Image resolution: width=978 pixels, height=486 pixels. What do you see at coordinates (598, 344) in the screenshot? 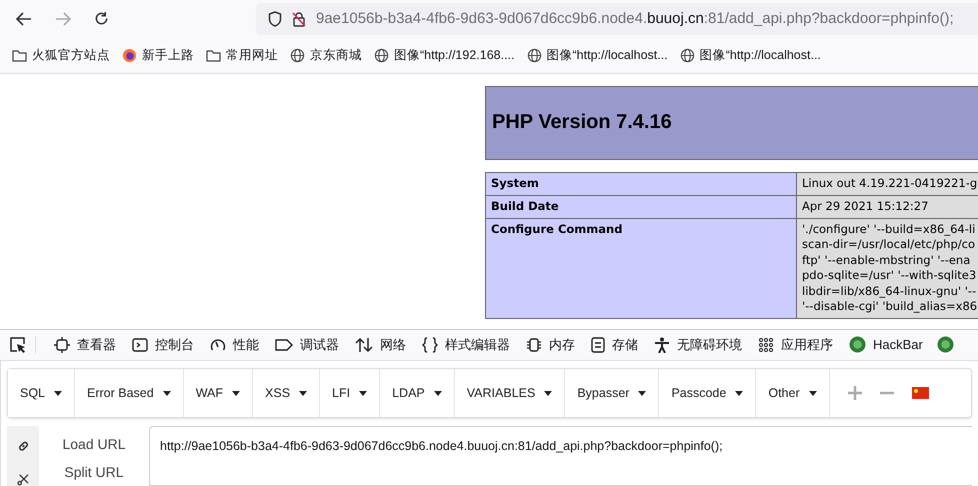
I see `storage-icon` at bounding box center [598, 344].